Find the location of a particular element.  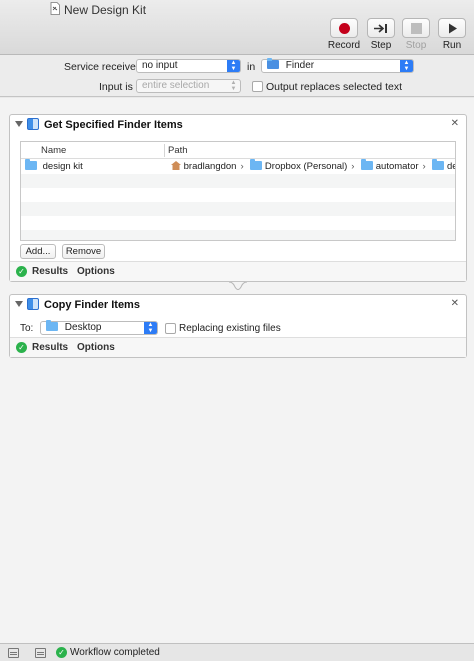

action-connector-icon is located at coordinates (238, 286).